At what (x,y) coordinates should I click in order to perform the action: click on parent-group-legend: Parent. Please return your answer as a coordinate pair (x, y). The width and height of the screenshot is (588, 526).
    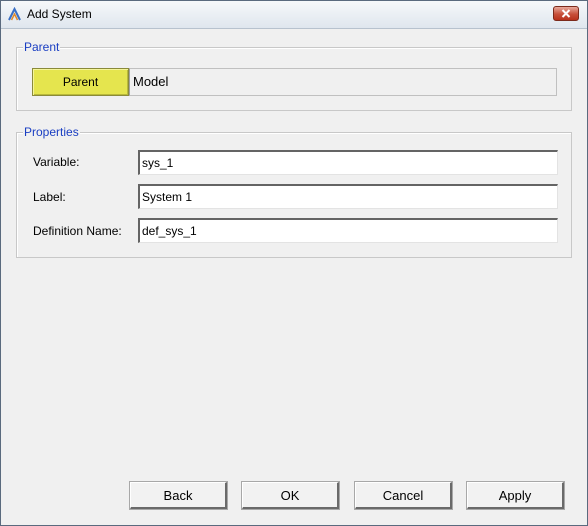
    Looking at the image, I should click on (42, 47).